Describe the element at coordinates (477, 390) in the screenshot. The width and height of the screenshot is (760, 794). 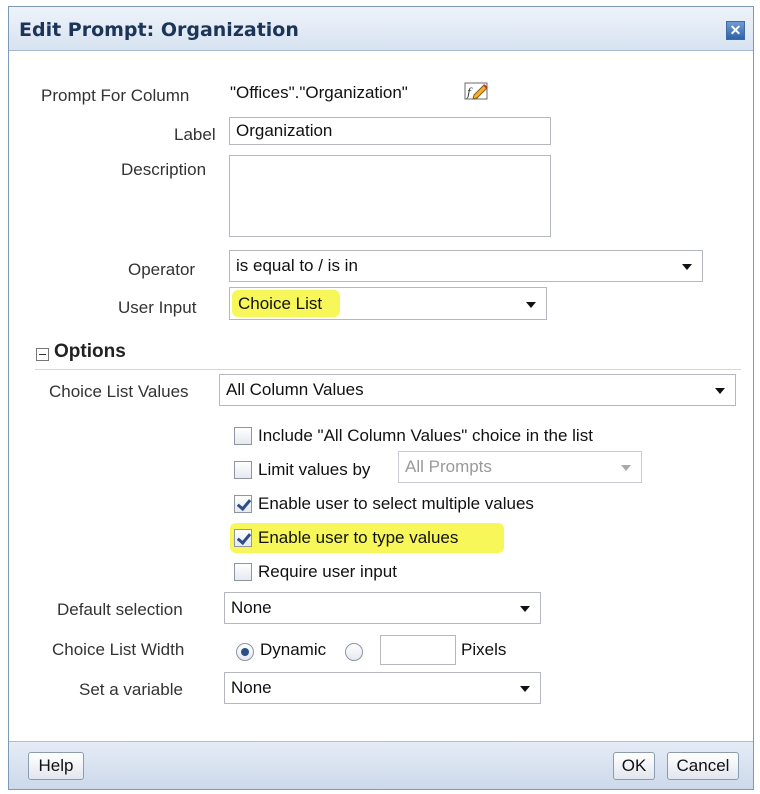
I see `choice-list-values-select: All Column Values` at that location.